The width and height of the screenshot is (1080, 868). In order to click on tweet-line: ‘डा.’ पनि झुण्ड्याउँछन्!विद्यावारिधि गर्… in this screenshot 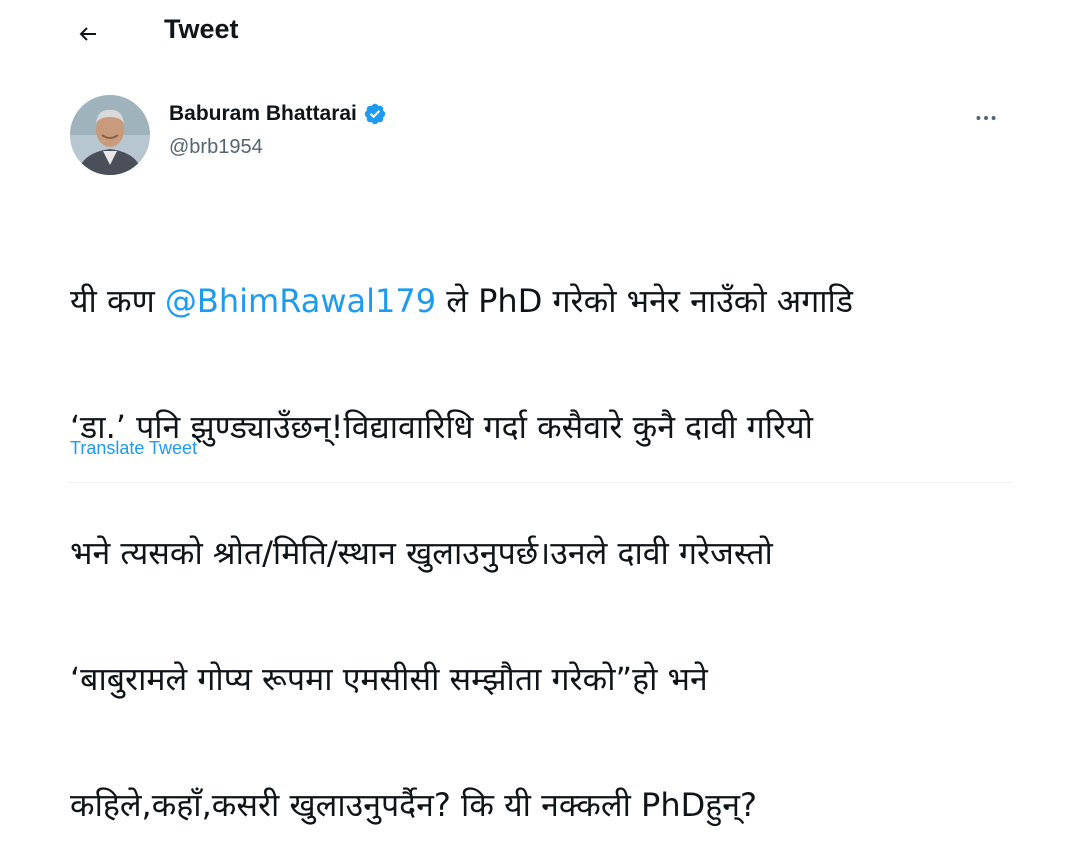, I will do `click(441, 427)`.